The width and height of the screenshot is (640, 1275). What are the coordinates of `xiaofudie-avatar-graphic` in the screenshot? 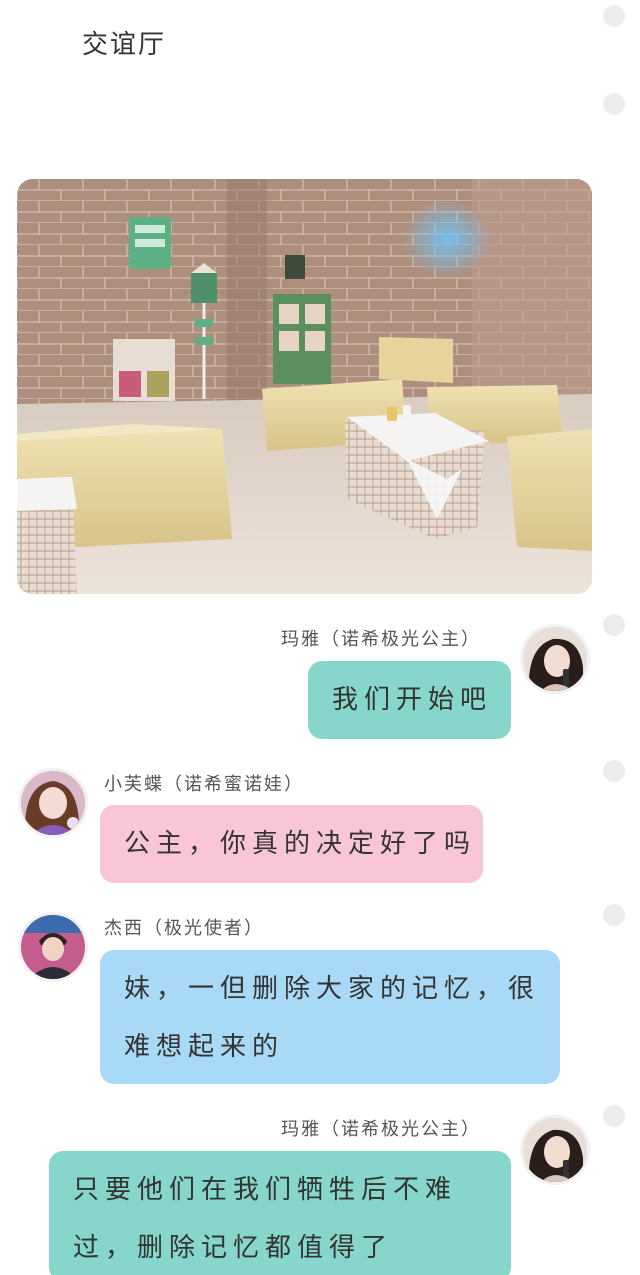 It's located at (53, 803).